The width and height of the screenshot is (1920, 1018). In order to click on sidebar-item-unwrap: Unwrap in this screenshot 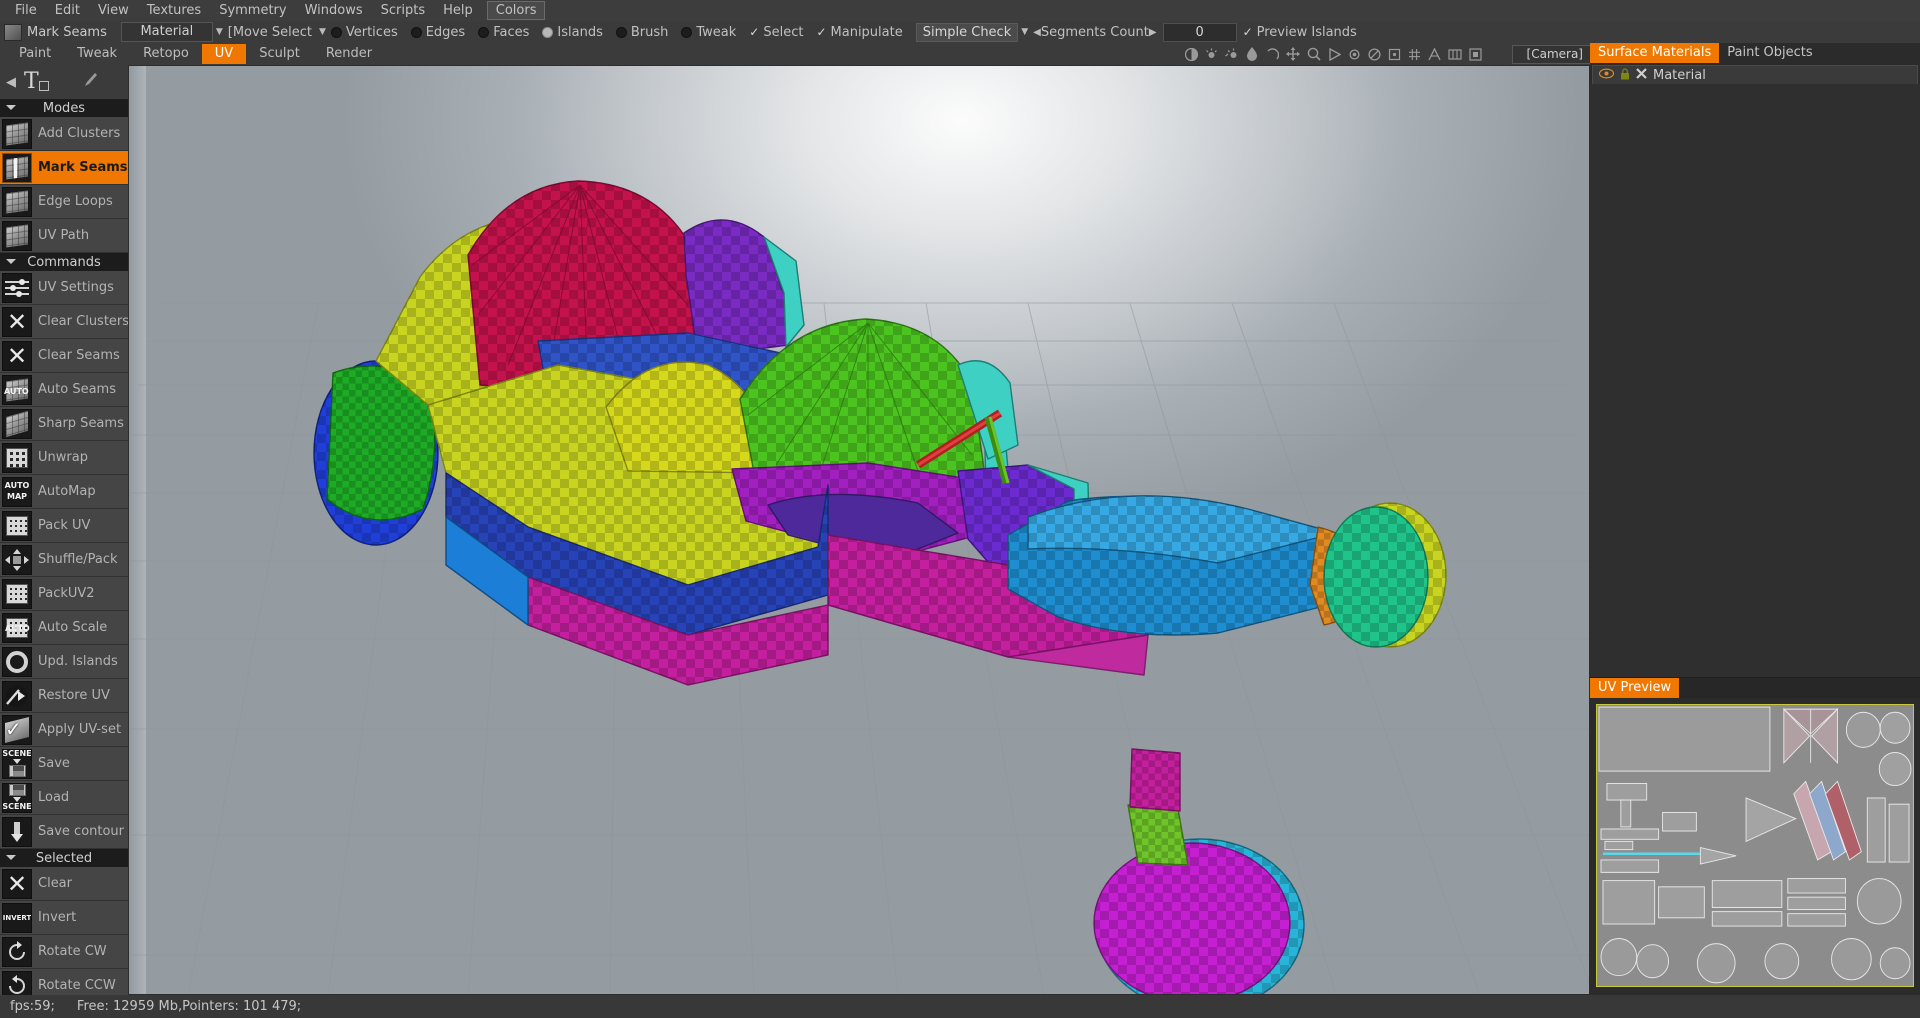, I will do `click(64, 458)`.